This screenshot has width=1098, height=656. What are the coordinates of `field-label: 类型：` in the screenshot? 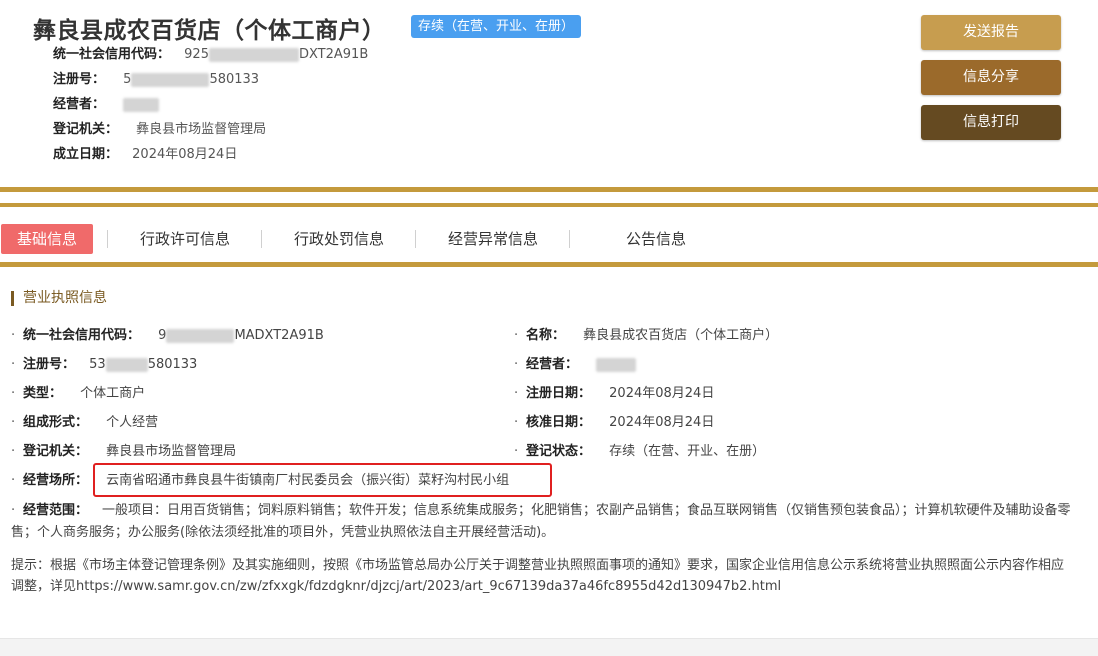 It's located at (43, 393).